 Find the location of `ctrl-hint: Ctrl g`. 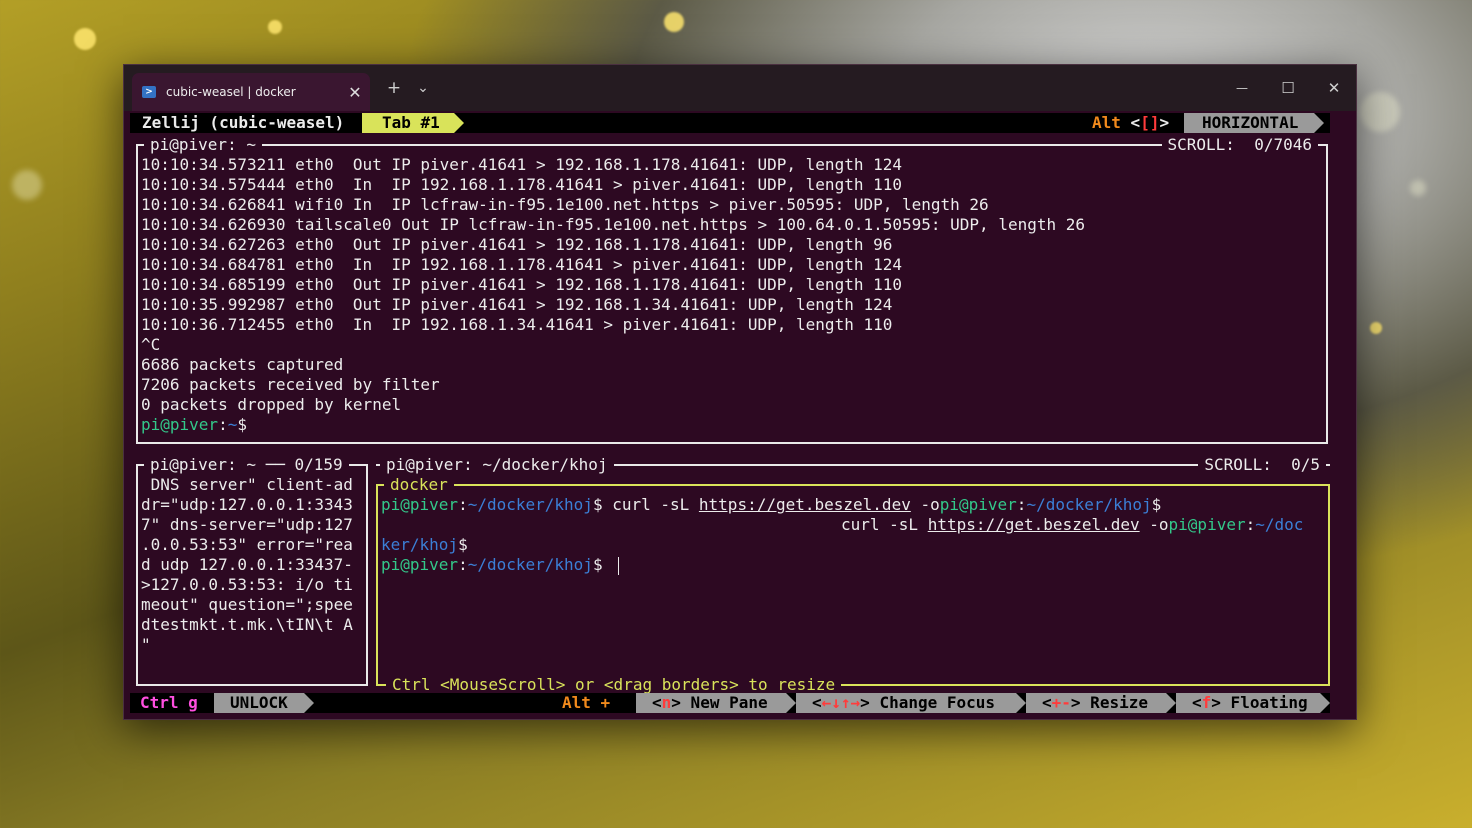

ctrl-hint: Ctrl g is located at coordinates (169, 702).